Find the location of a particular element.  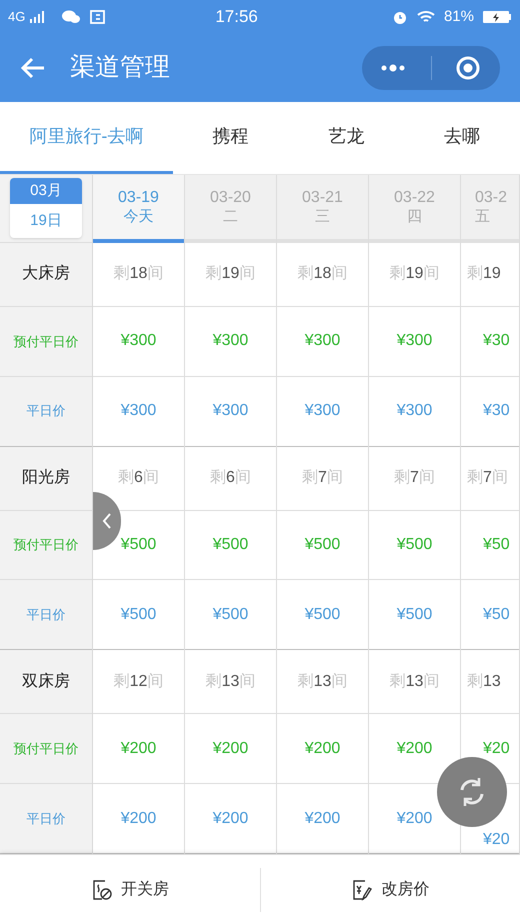

alarm-icon is located at coordinates (400, 17).